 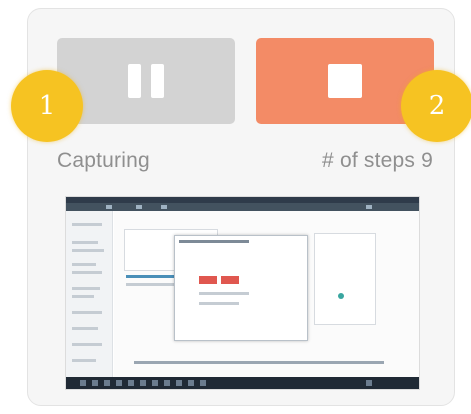 I want to click on capturing-status-label: Capturing, so click(x=103, y=160).